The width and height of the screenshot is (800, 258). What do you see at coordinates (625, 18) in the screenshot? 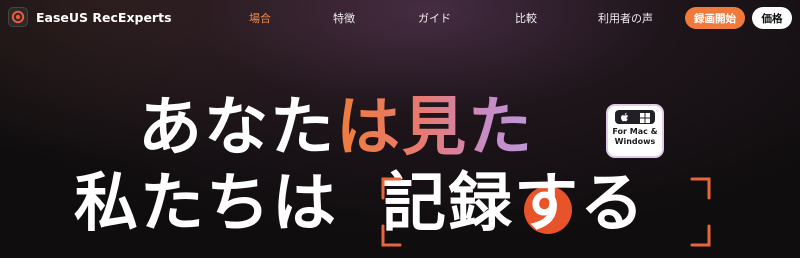
I see `nav-link-reviews: 利用者の声` at bounding box center [625, 18].